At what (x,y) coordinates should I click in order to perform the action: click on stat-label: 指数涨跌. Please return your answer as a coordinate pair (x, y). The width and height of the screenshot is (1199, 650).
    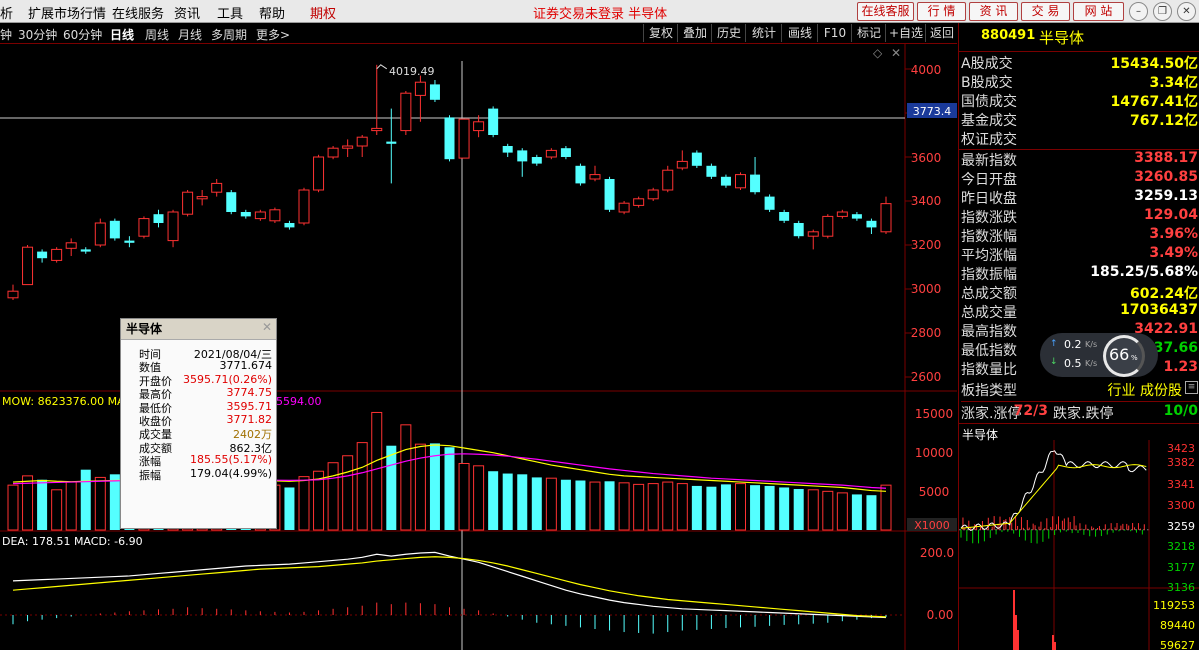
    Looking at the image, I should click on (989, 218).